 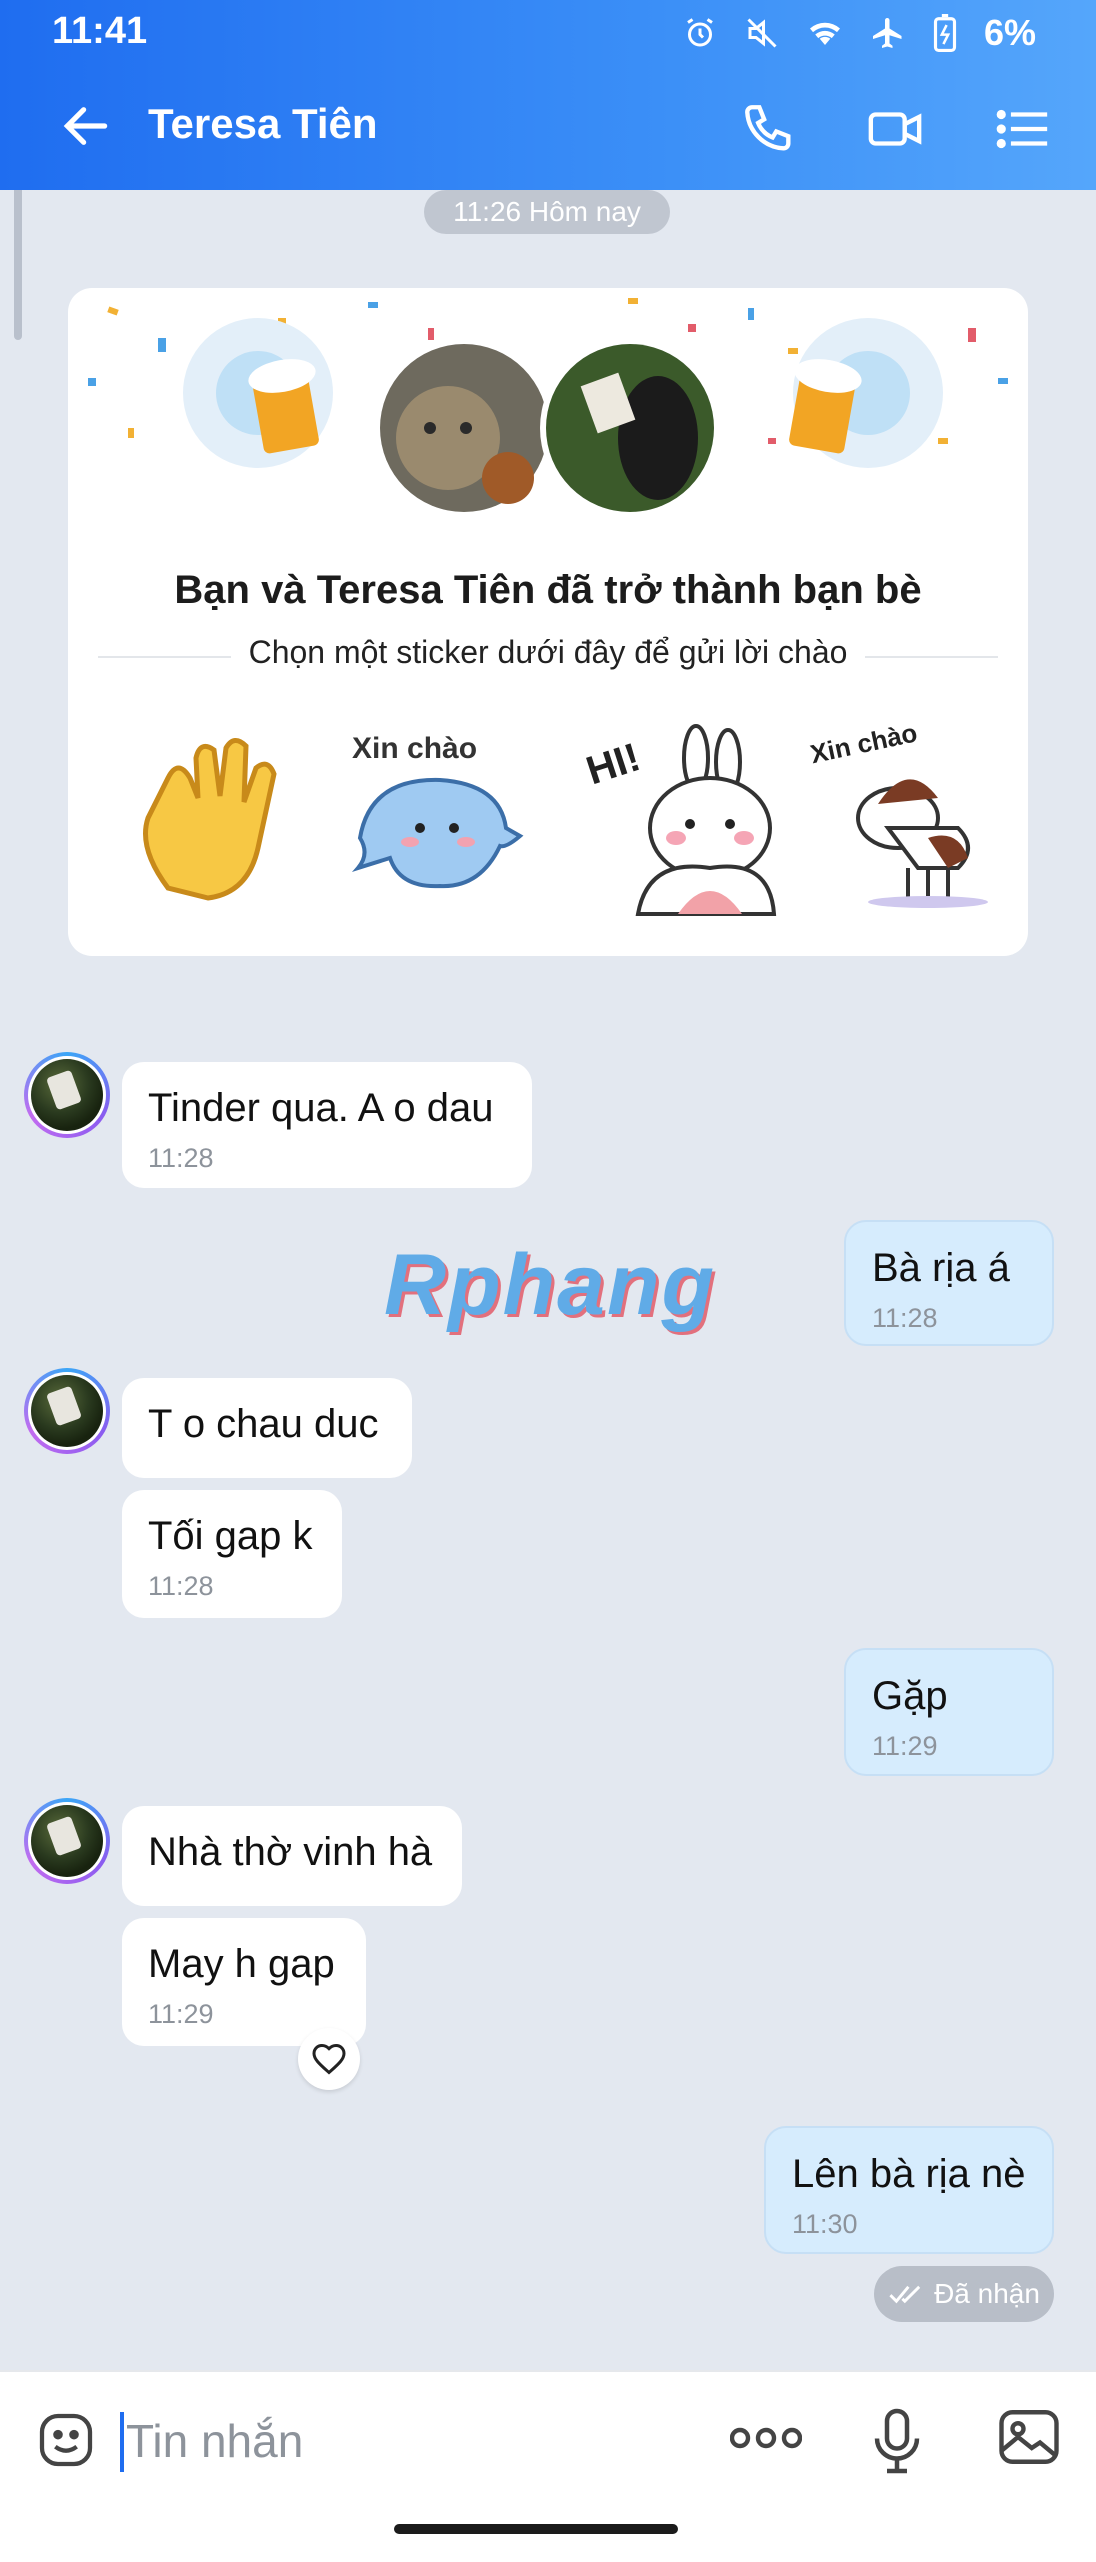 I want to click on sticker-waving-hand, so click(x=208, y=818).